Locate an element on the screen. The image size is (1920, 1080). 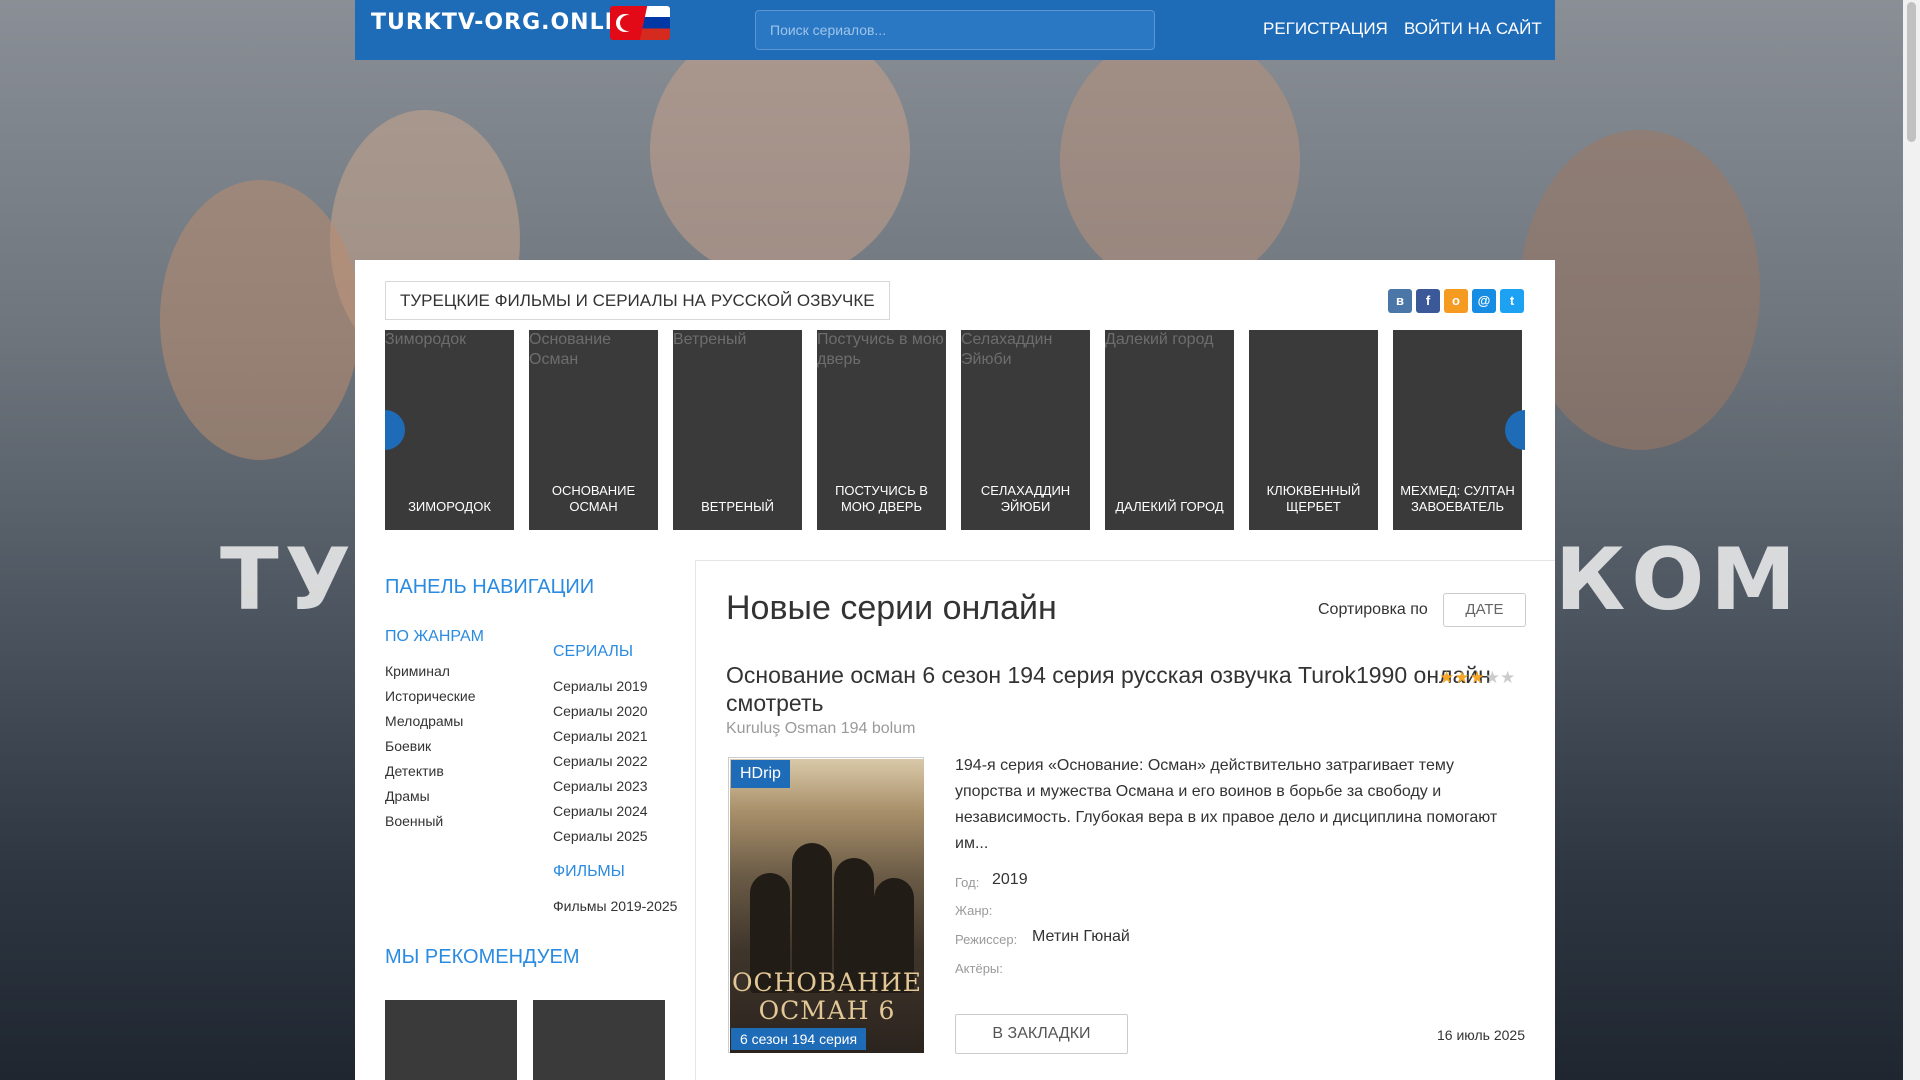
slider-item-alt: Постучись в мою дверь is located at coordinates (880, 349).